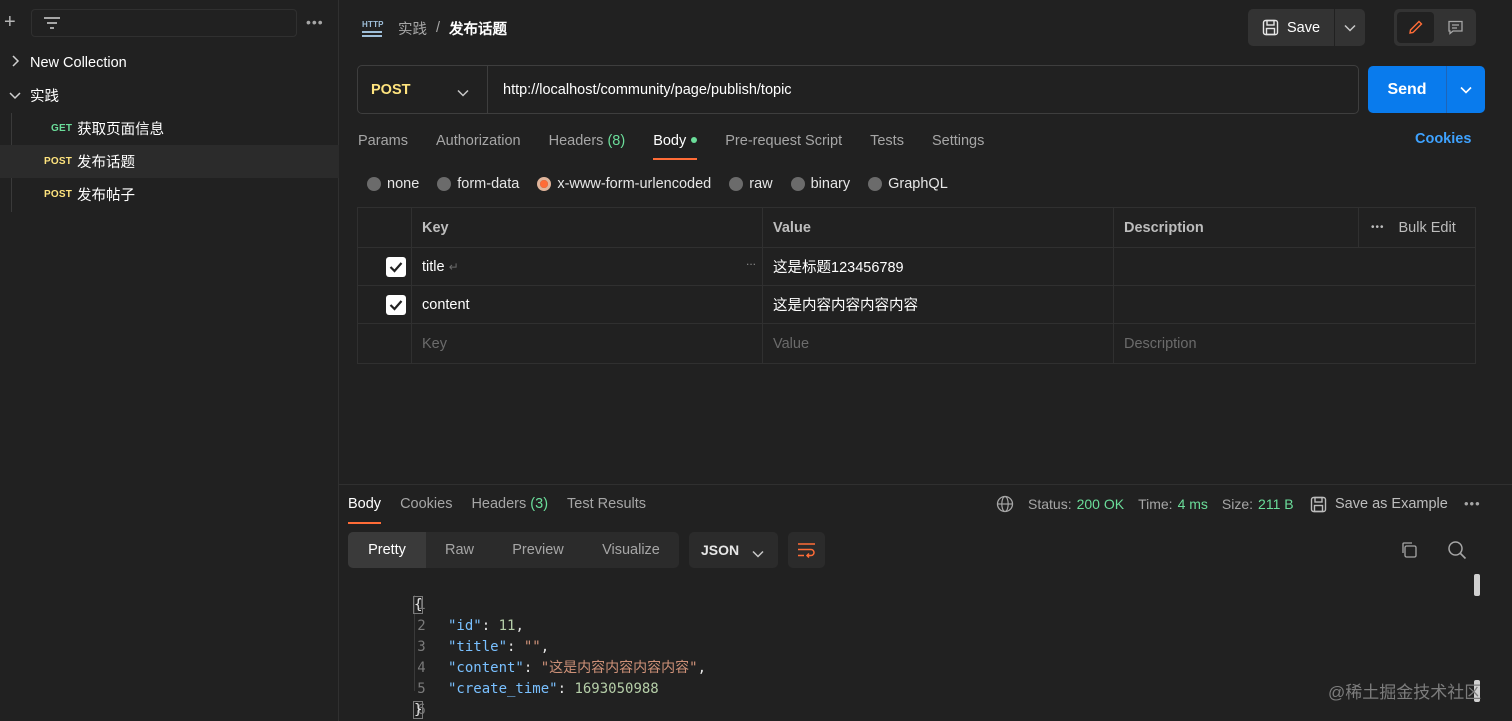  Describe the element at coordinates (164, 23) in the screenshot. I see `sidebar-filter-input` at that location.